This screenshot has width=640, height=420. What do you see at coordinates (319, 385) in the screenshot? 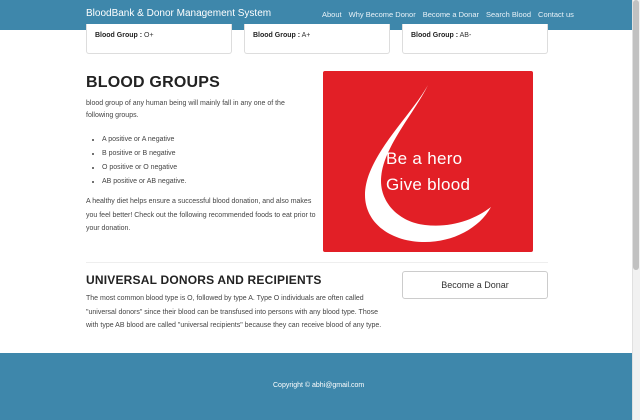
I see `copyright-text: Copyright © abhi@gmail.com` at bounding box center [319, 385].